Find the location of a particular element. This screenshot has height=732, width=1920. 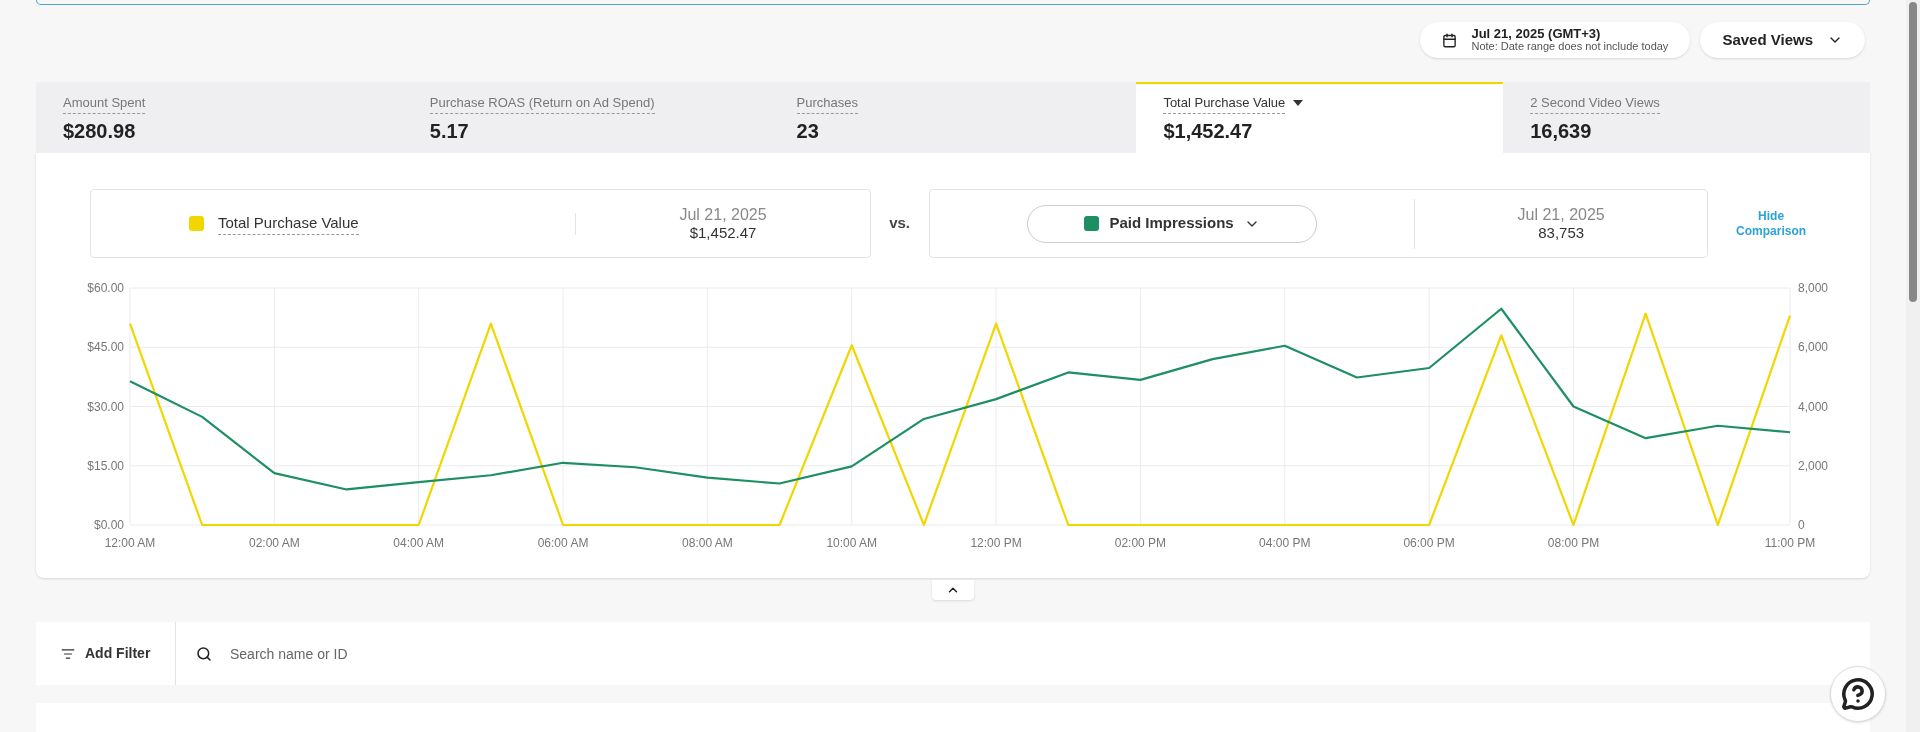

metric-label: Total Purchase Value is located at coordinates (1224, 103).